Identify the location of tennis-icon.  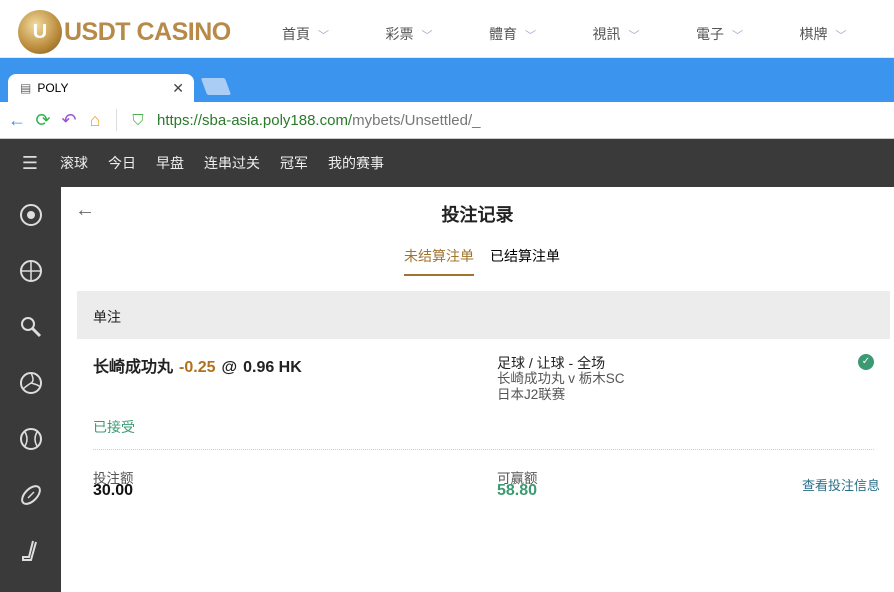
(30, 327).